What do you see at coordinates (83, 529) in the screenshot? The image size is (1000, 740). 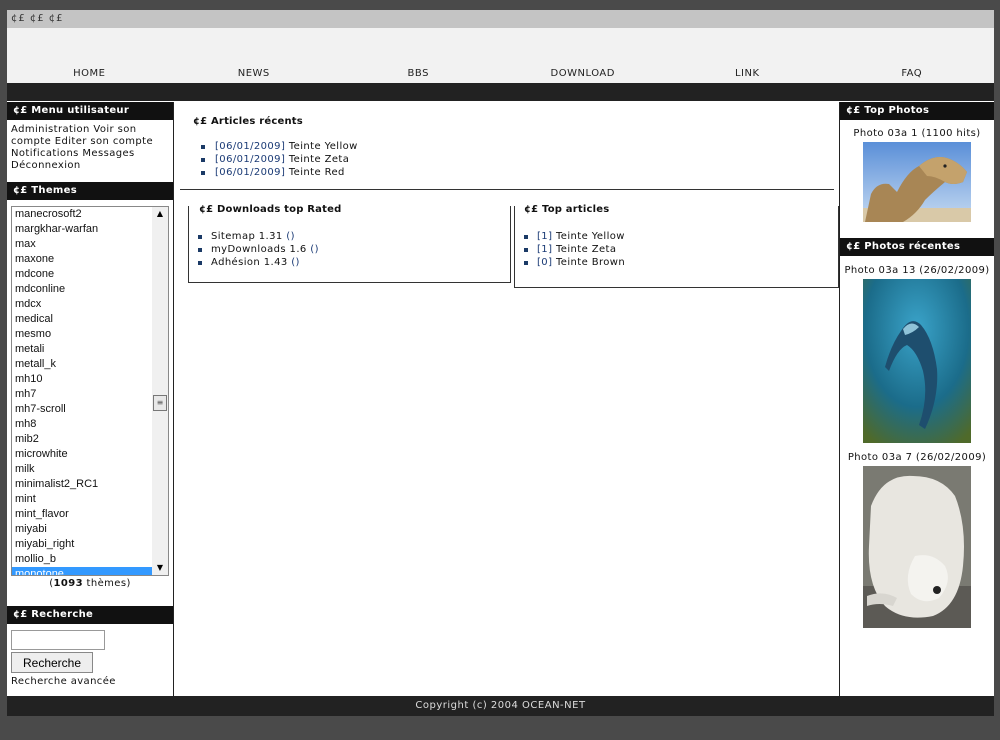 I see `theme-option: miyabi` at bounding box center [83, 529].